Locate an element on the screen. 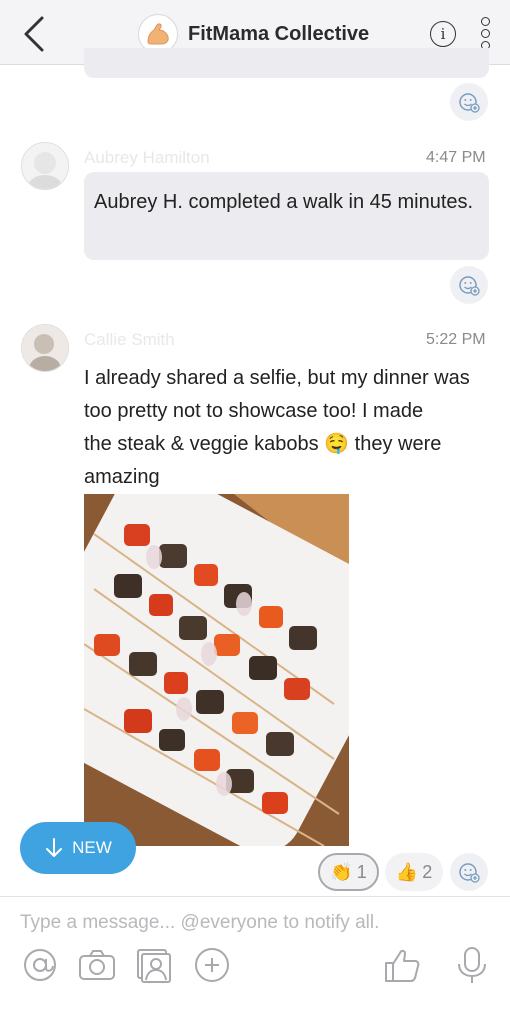 The image size is (510, 1025). info-icon: i is located at coordinates (443, 34).